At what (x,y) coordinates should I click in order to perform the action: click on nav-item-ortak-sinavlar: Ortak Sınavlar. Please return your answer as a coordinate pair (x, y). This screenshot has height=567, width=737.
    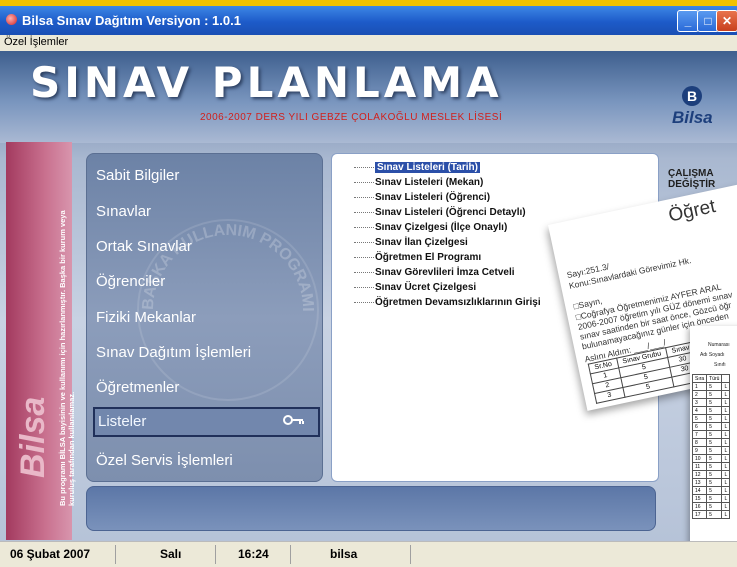
    Looking at the image, I should click on (144, 246).